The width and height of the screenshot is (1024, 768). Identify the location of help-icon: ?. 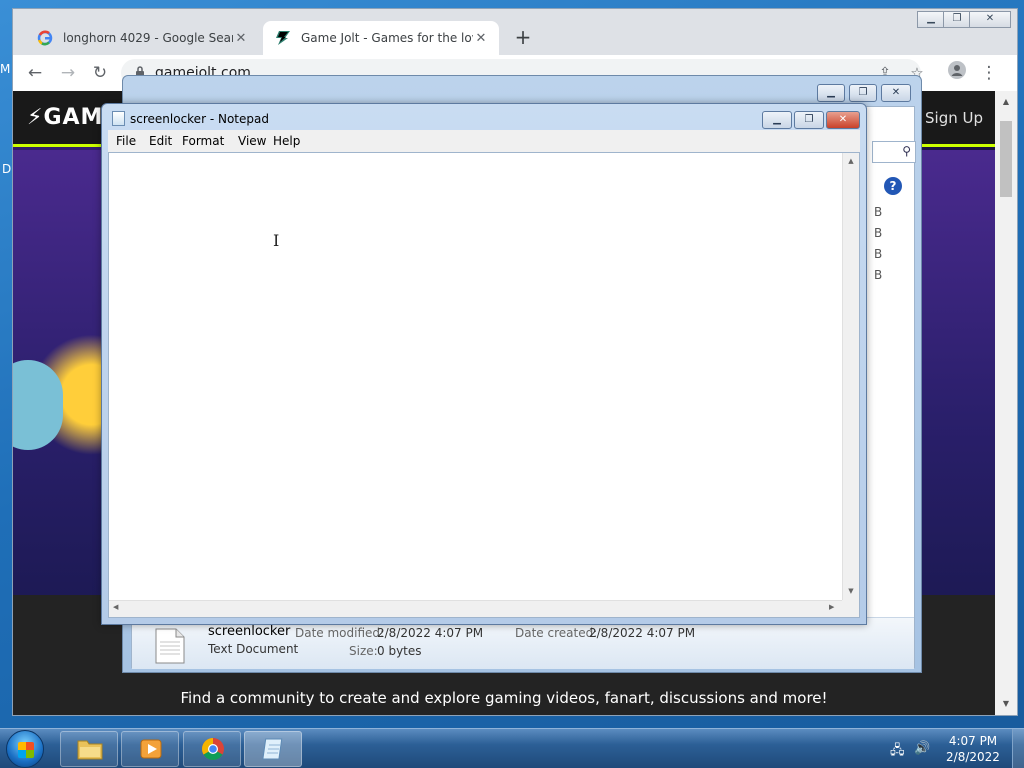
(893, 186).